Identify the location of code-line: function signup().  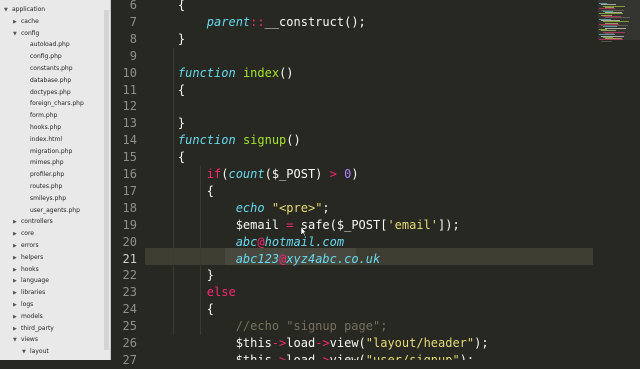
(225, 140).